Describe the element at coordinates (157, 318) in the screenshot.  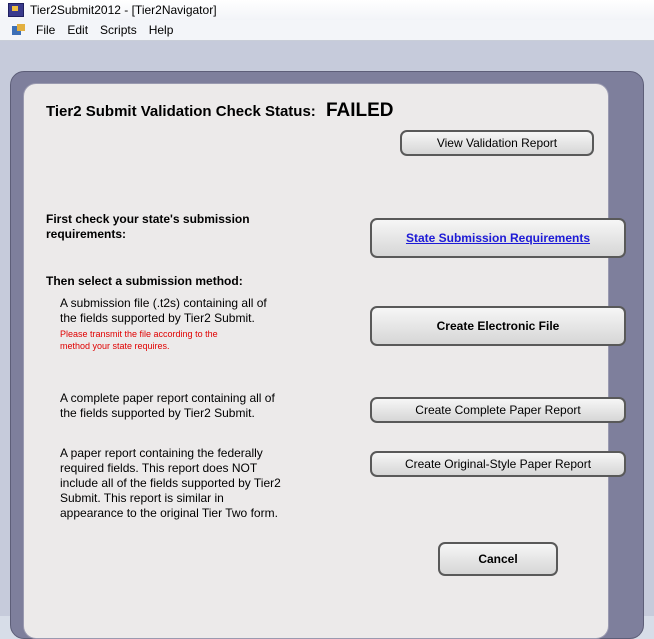
I see `electronic-desc-line2: the fields supported by Tier2 Submit.` at that location.